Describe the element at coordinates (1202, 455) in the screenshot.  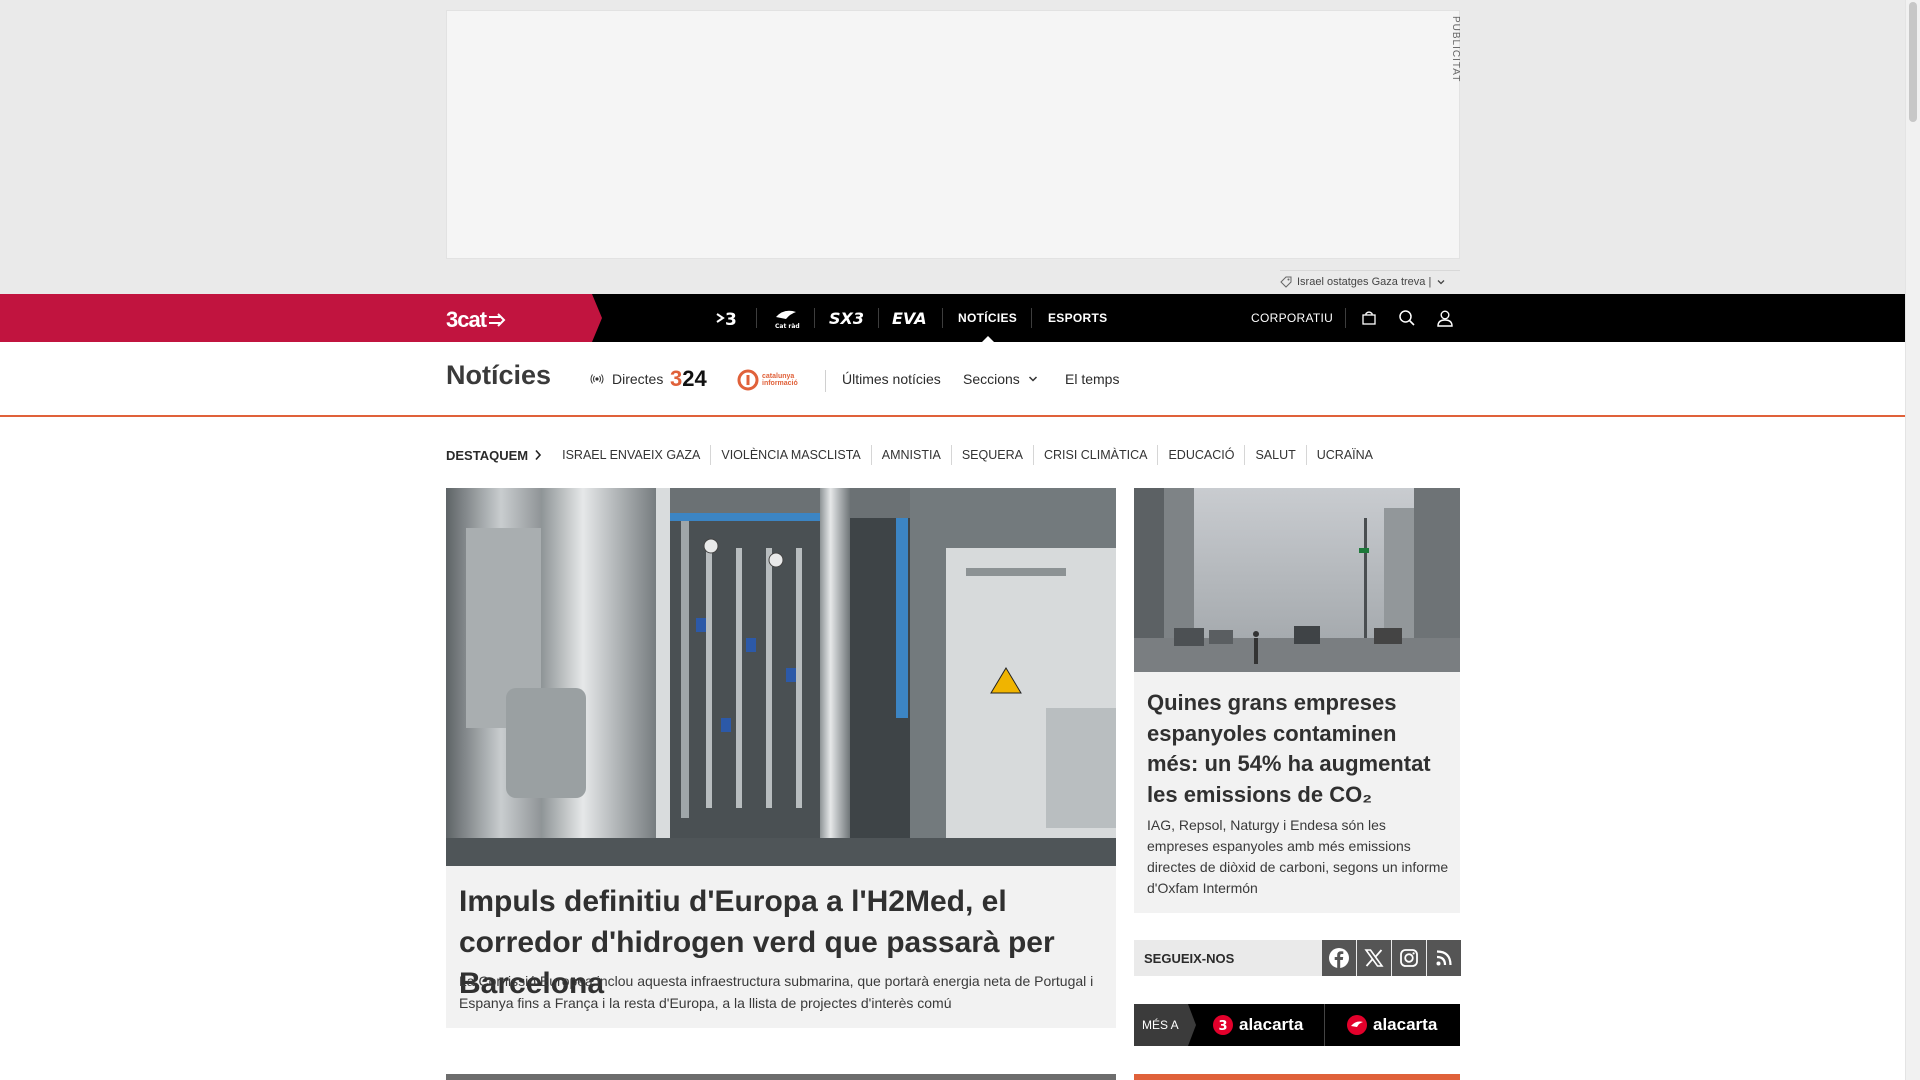
I see `highlight-item: EDUCACIÓ` at that location.